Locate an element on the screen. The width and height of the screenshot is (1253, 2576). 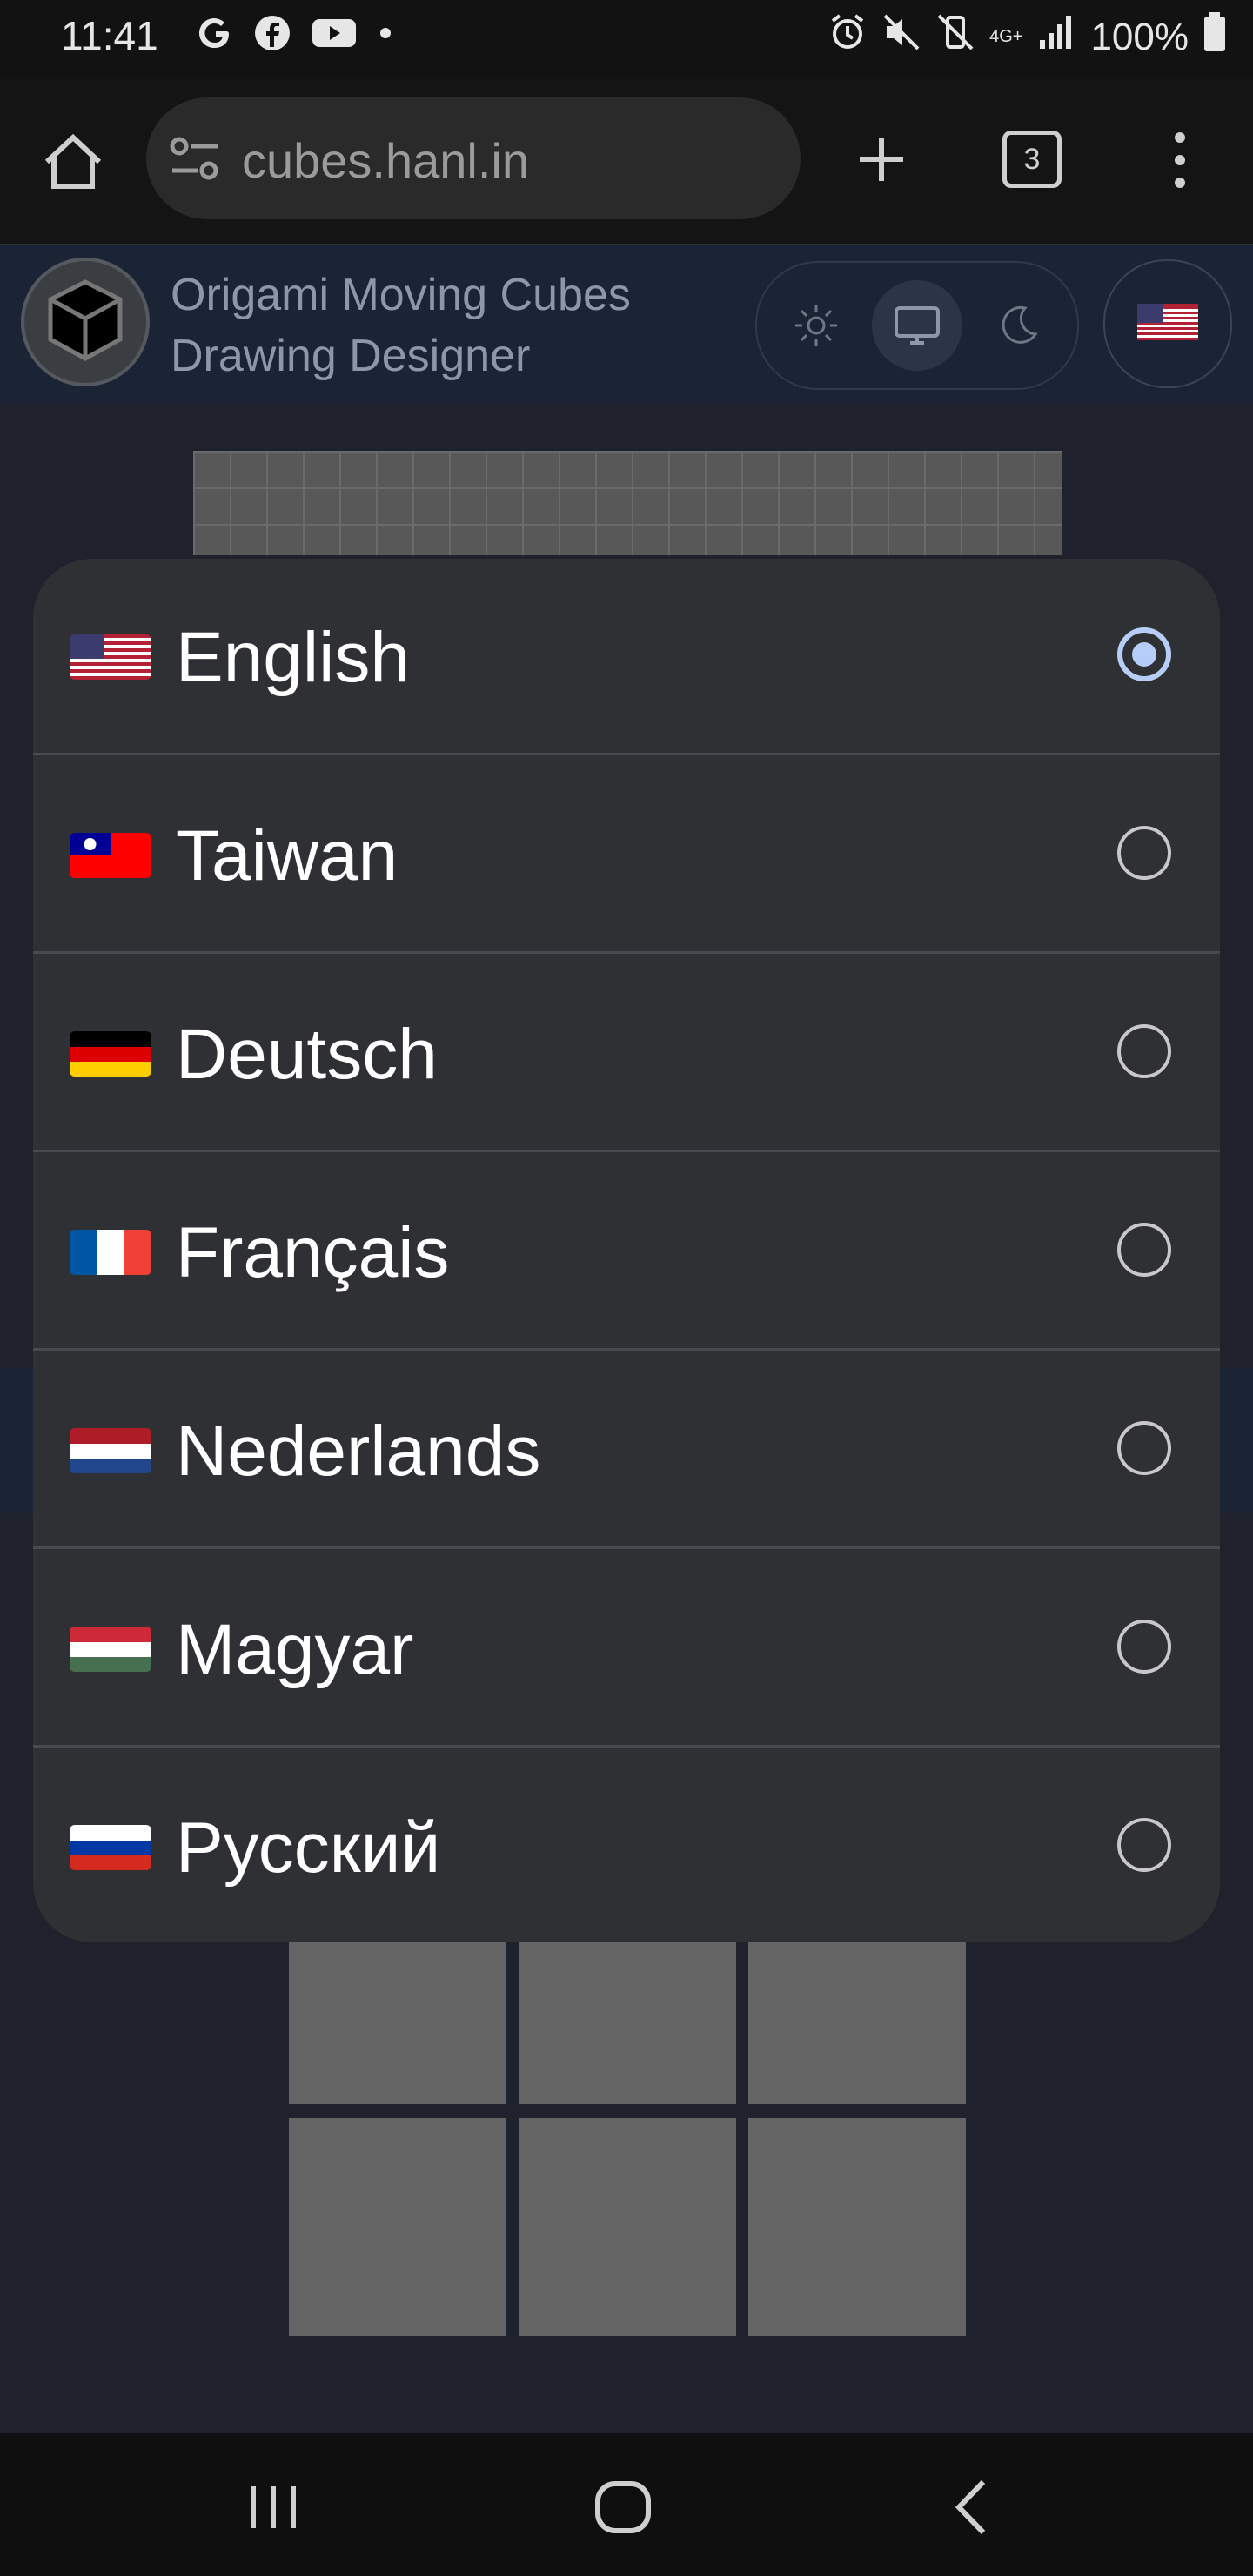
ru-flag-icon is located at coordinates (110, 1848).